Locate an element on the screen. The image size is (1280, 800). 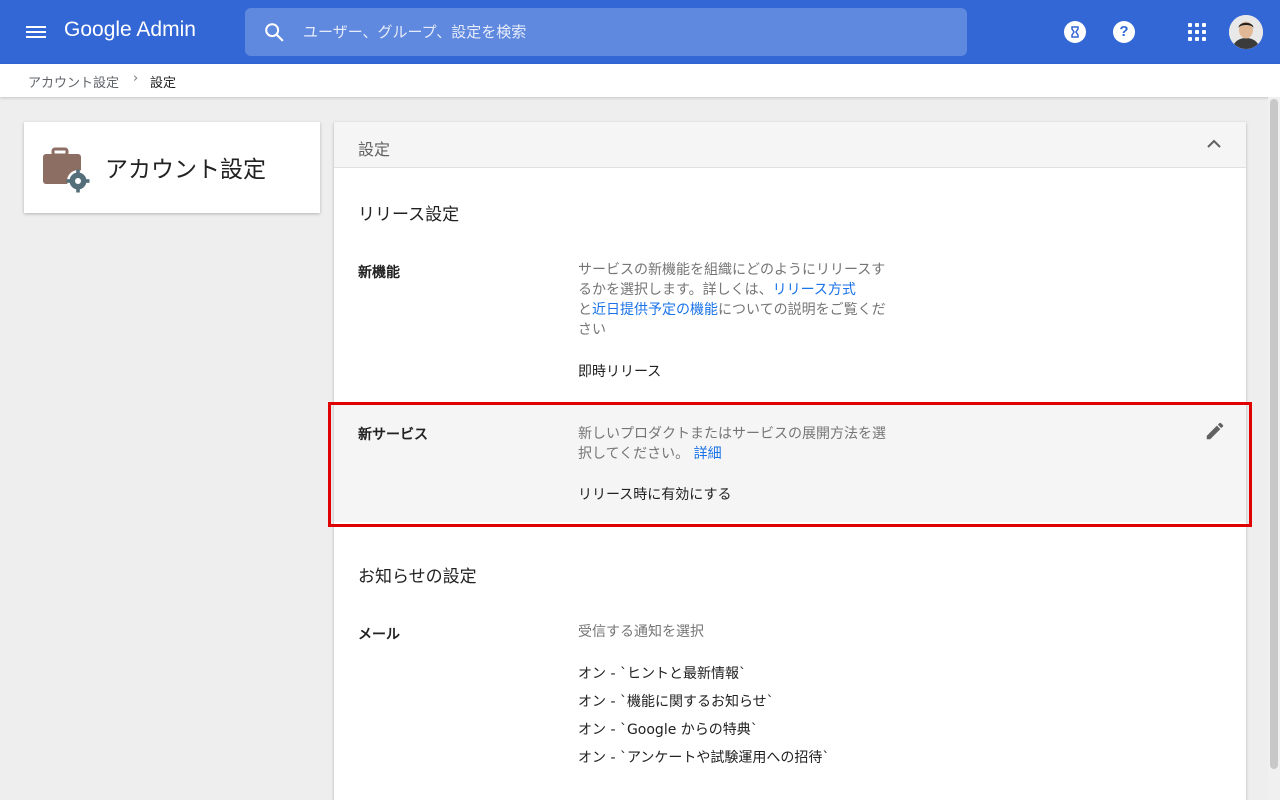
page-scrollbar is located at coordinates (1274, 448).